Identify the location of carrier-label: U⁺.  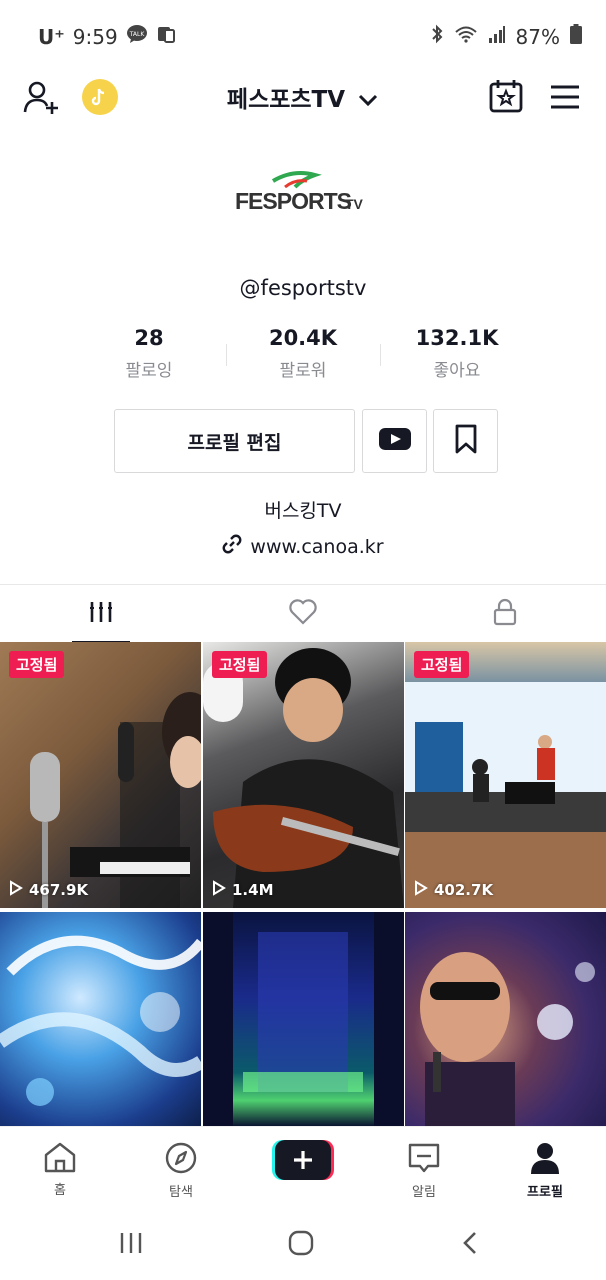
(51, 36).